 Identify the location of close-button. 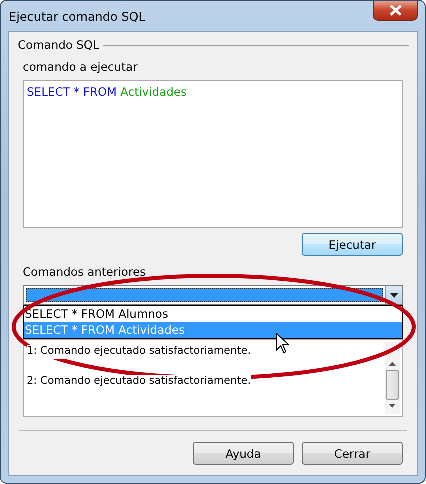
(395, 11).